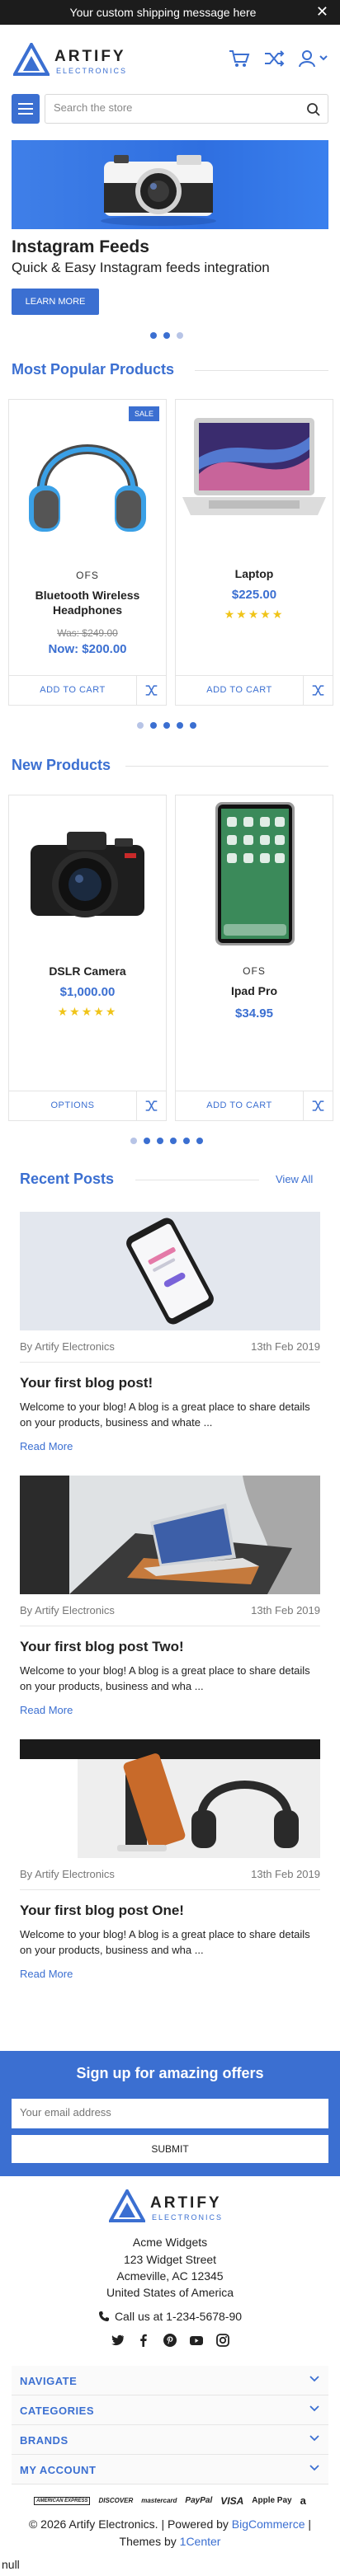  Describe the element at coordinates (170, 2259) in the screenshot. I see `address-line: 123 Widget Street` at that location.